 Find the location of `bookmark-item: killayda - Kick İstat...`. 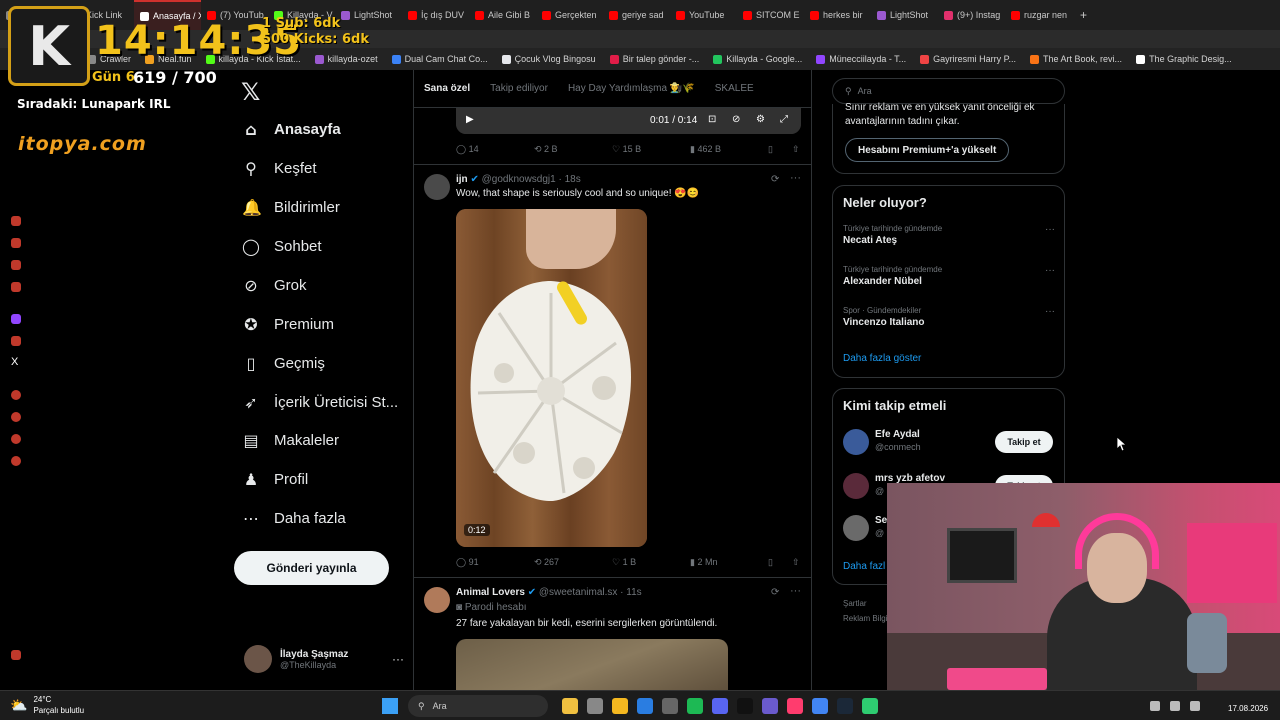

bookmark-item: killayda - Kick İstat... is located at coordinates (253, 59).